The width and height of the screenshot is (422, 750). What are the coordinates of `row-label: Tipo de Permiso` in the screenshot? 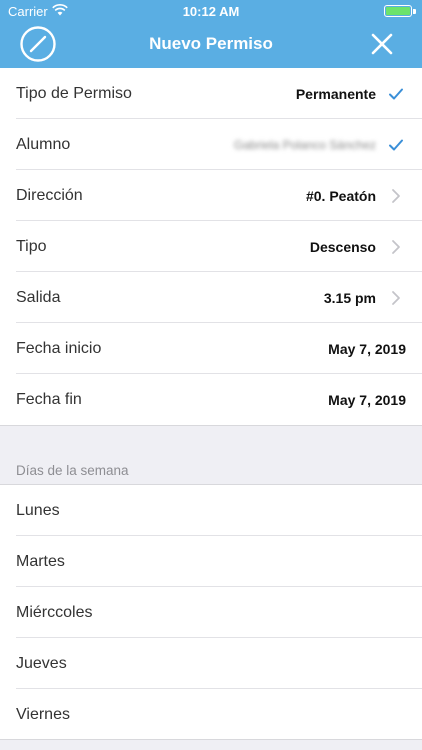 It's located at (74, 93).